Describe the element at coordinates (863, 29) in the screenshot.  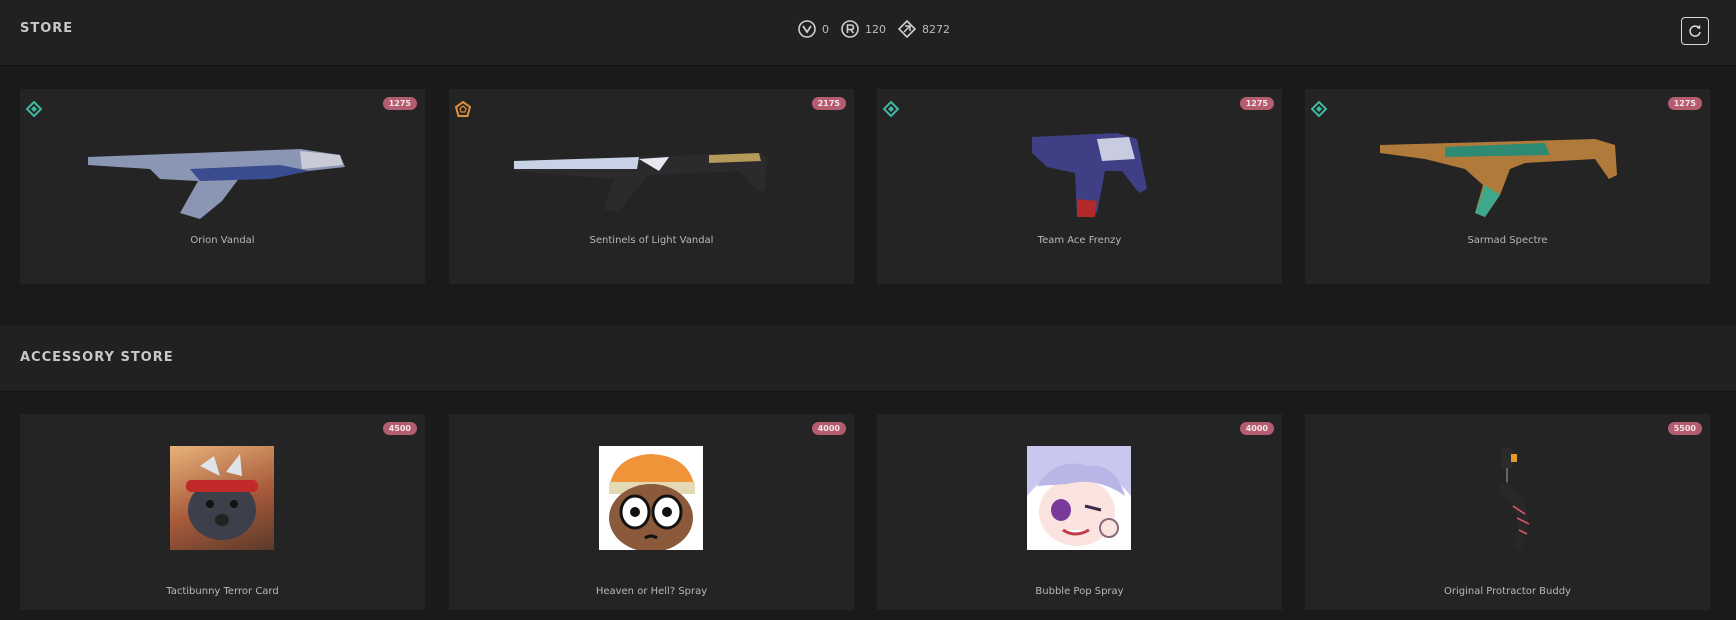
I see `wallet-rp: 120` at that location.